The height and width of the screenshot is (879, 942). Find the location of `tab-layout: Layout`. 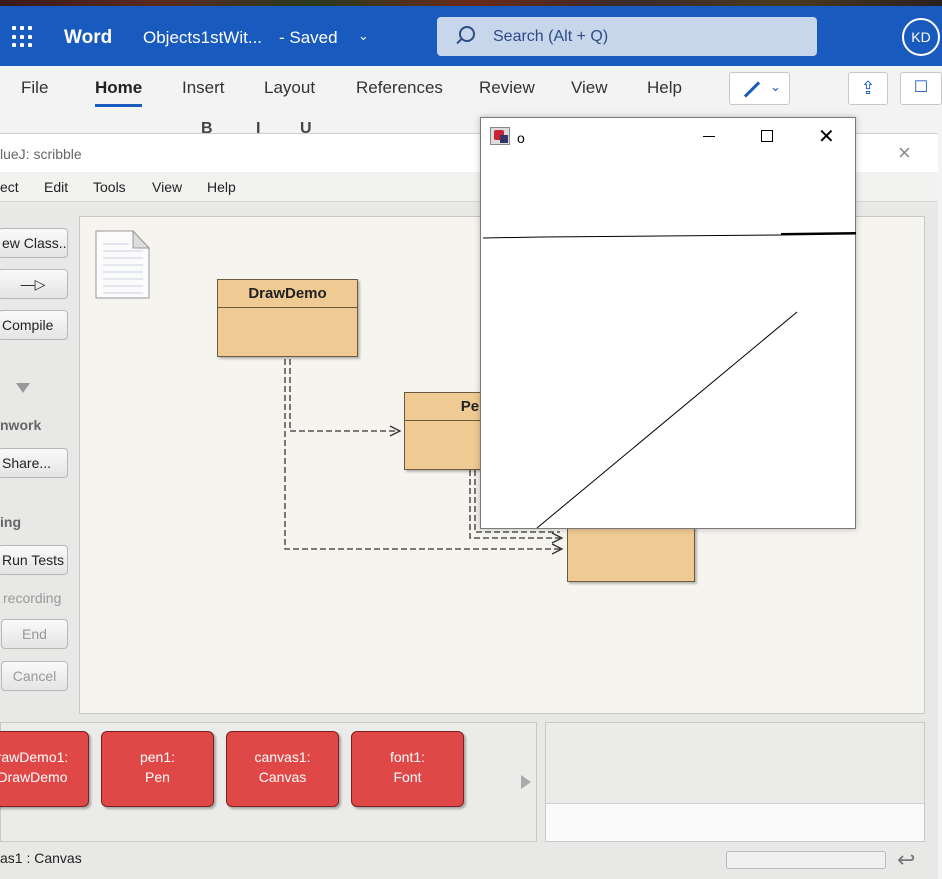

tab-layout: Layout is located at coordinates (289, 88).